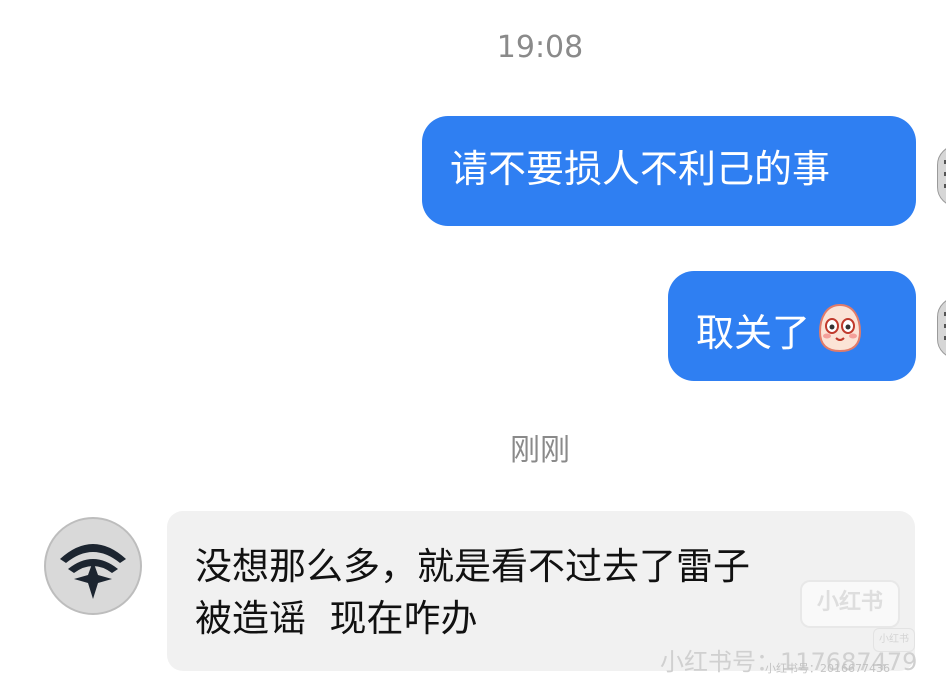  What do you see at coordinates (850, 604) in the screenshot?
I see `xiaohongshu-watermark-logo: 小红书` at bounding box center [850, 604].